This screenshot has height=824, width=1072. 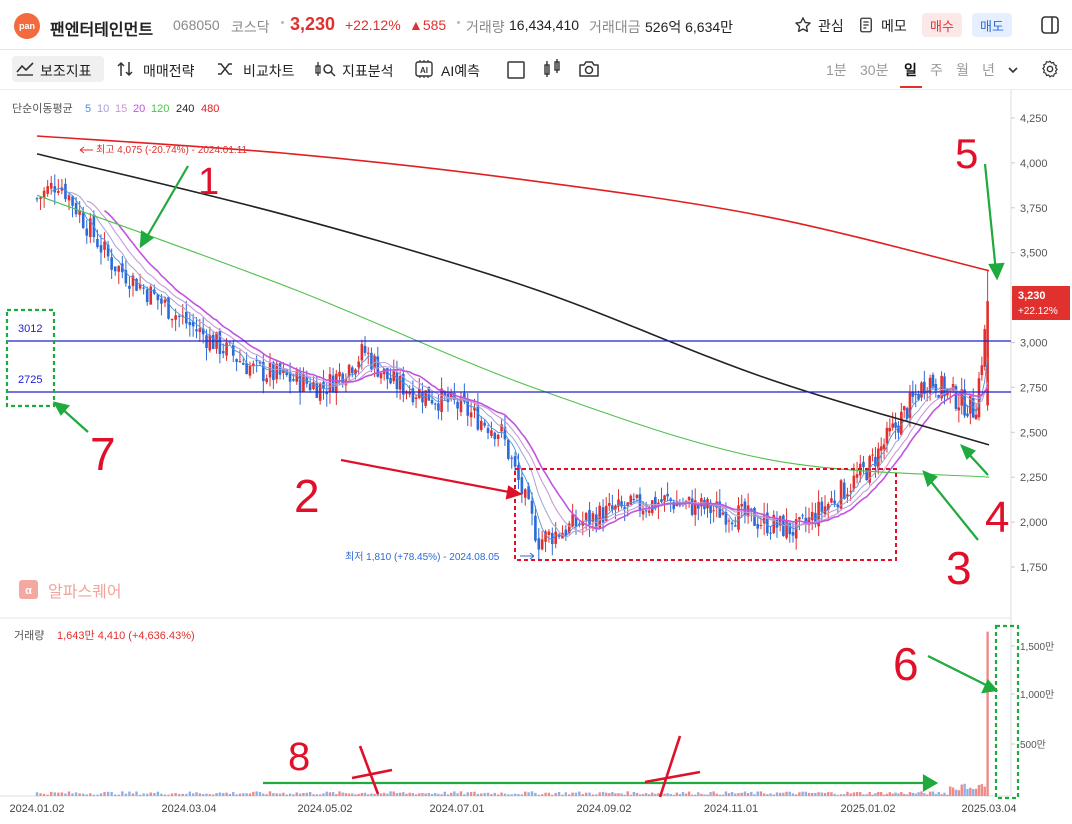 I want to click on period-30min: 30분, so click(x=874, y=70).